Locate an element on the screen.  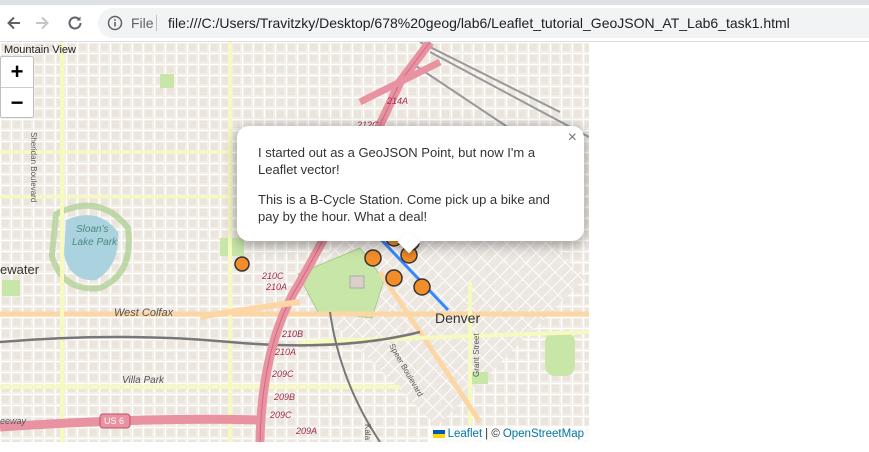
label-west-colfax: West Colfax is located at coordinates (144, 313).